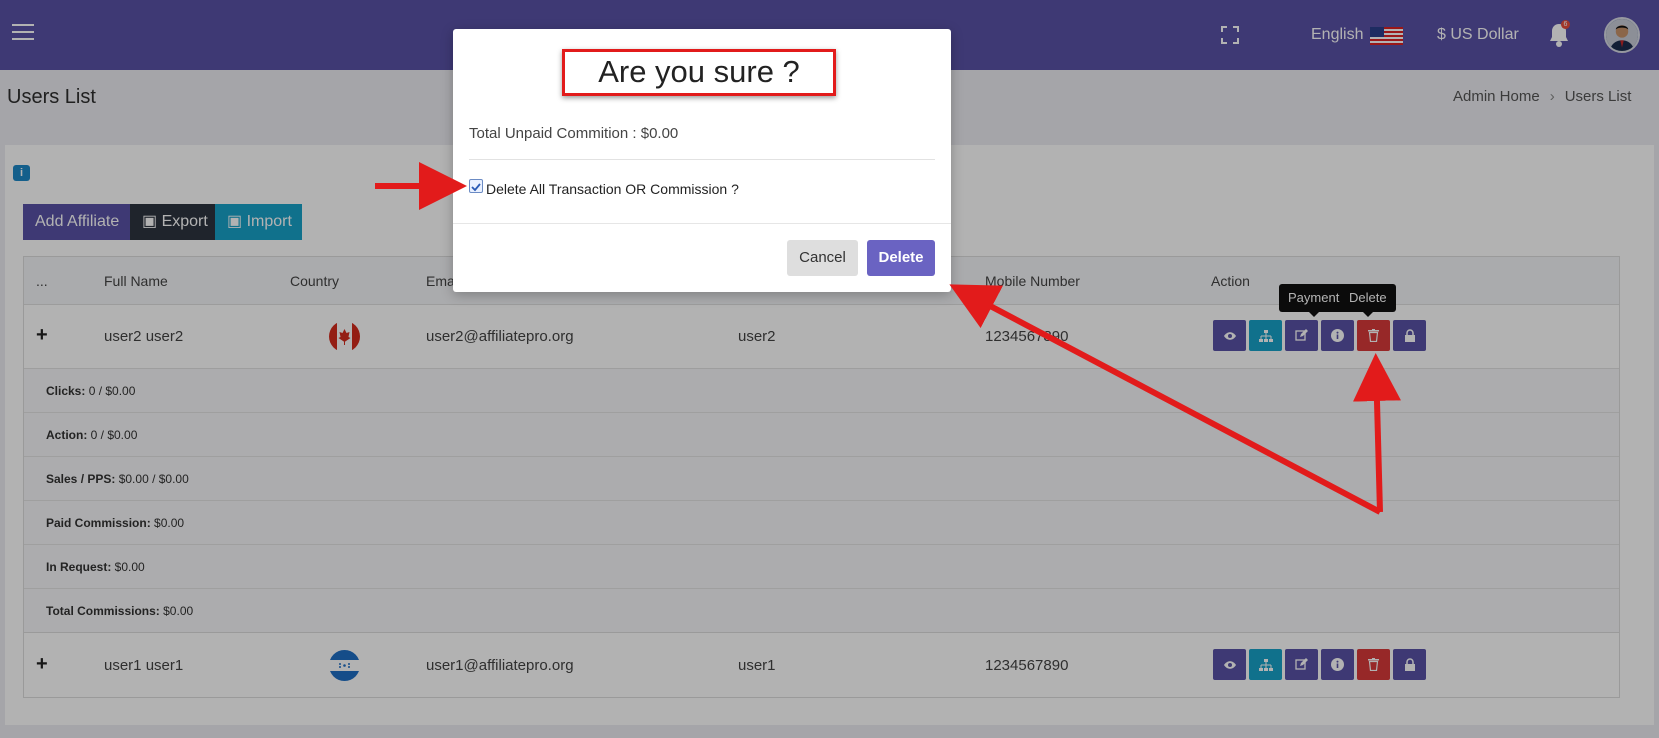  I want to click on checkbox-label: Delete All Transaction OR Commission ?, so click(612, 189).